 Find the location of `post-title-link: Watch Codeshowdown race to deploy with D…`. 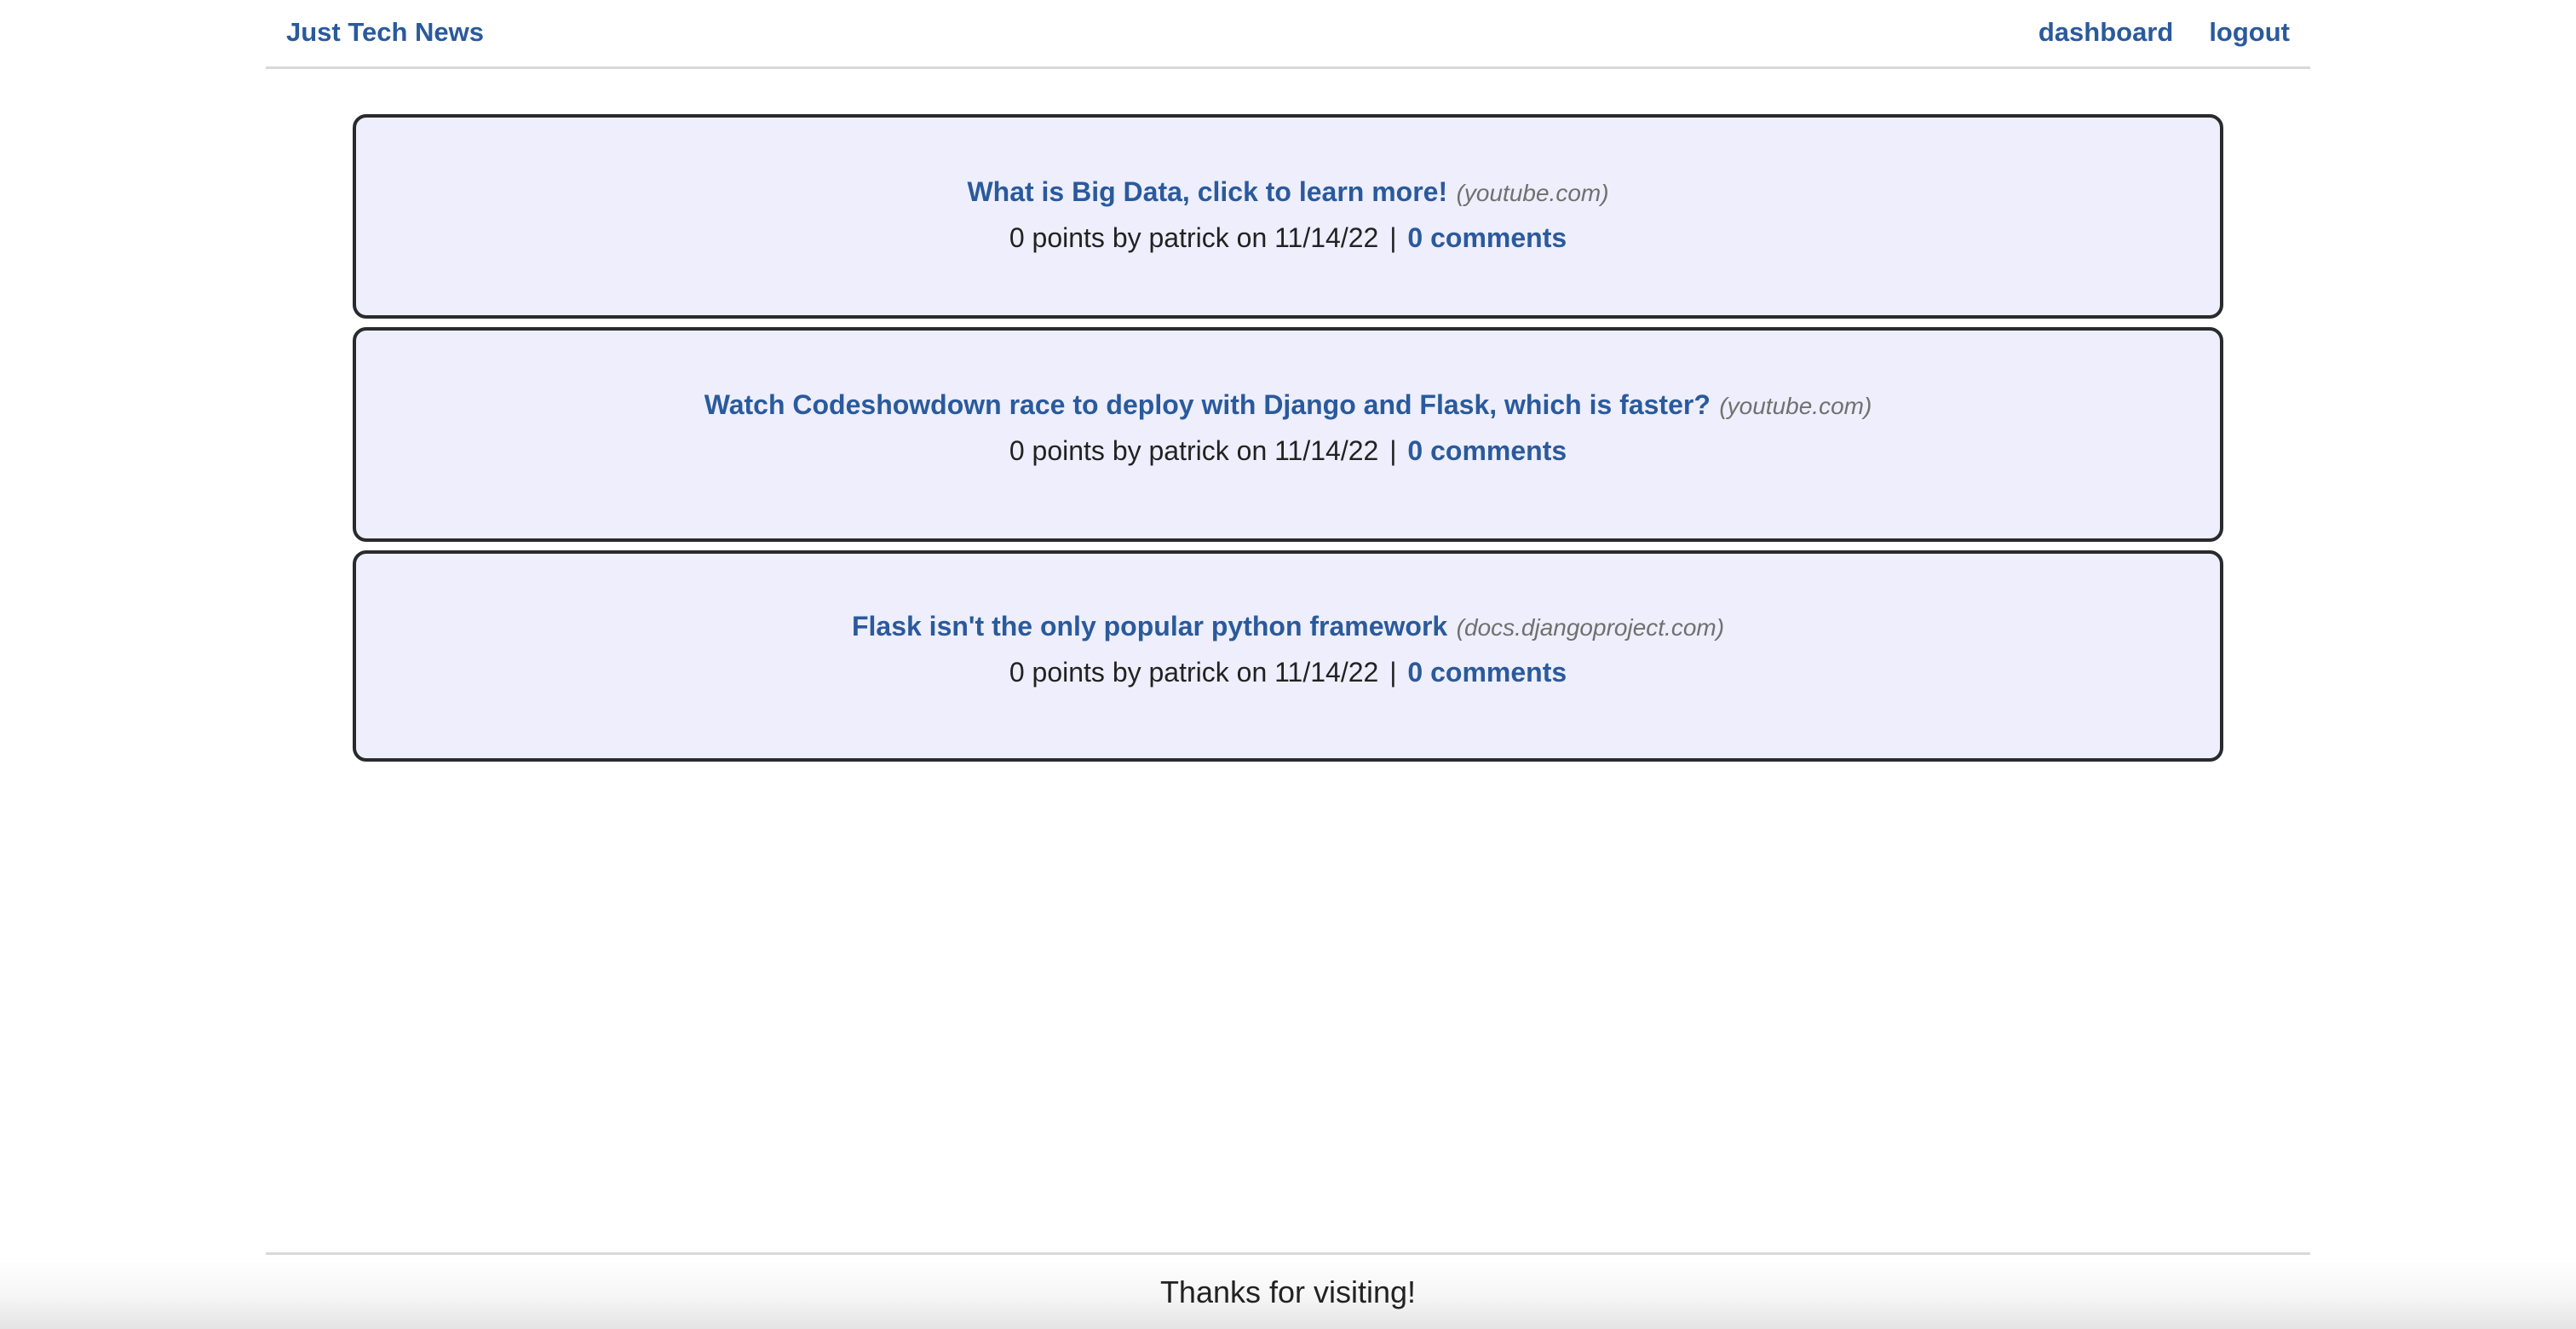

post-title-link: Watch Codeshowdown race to deploy with D… is located at coordinates (1208, 404).